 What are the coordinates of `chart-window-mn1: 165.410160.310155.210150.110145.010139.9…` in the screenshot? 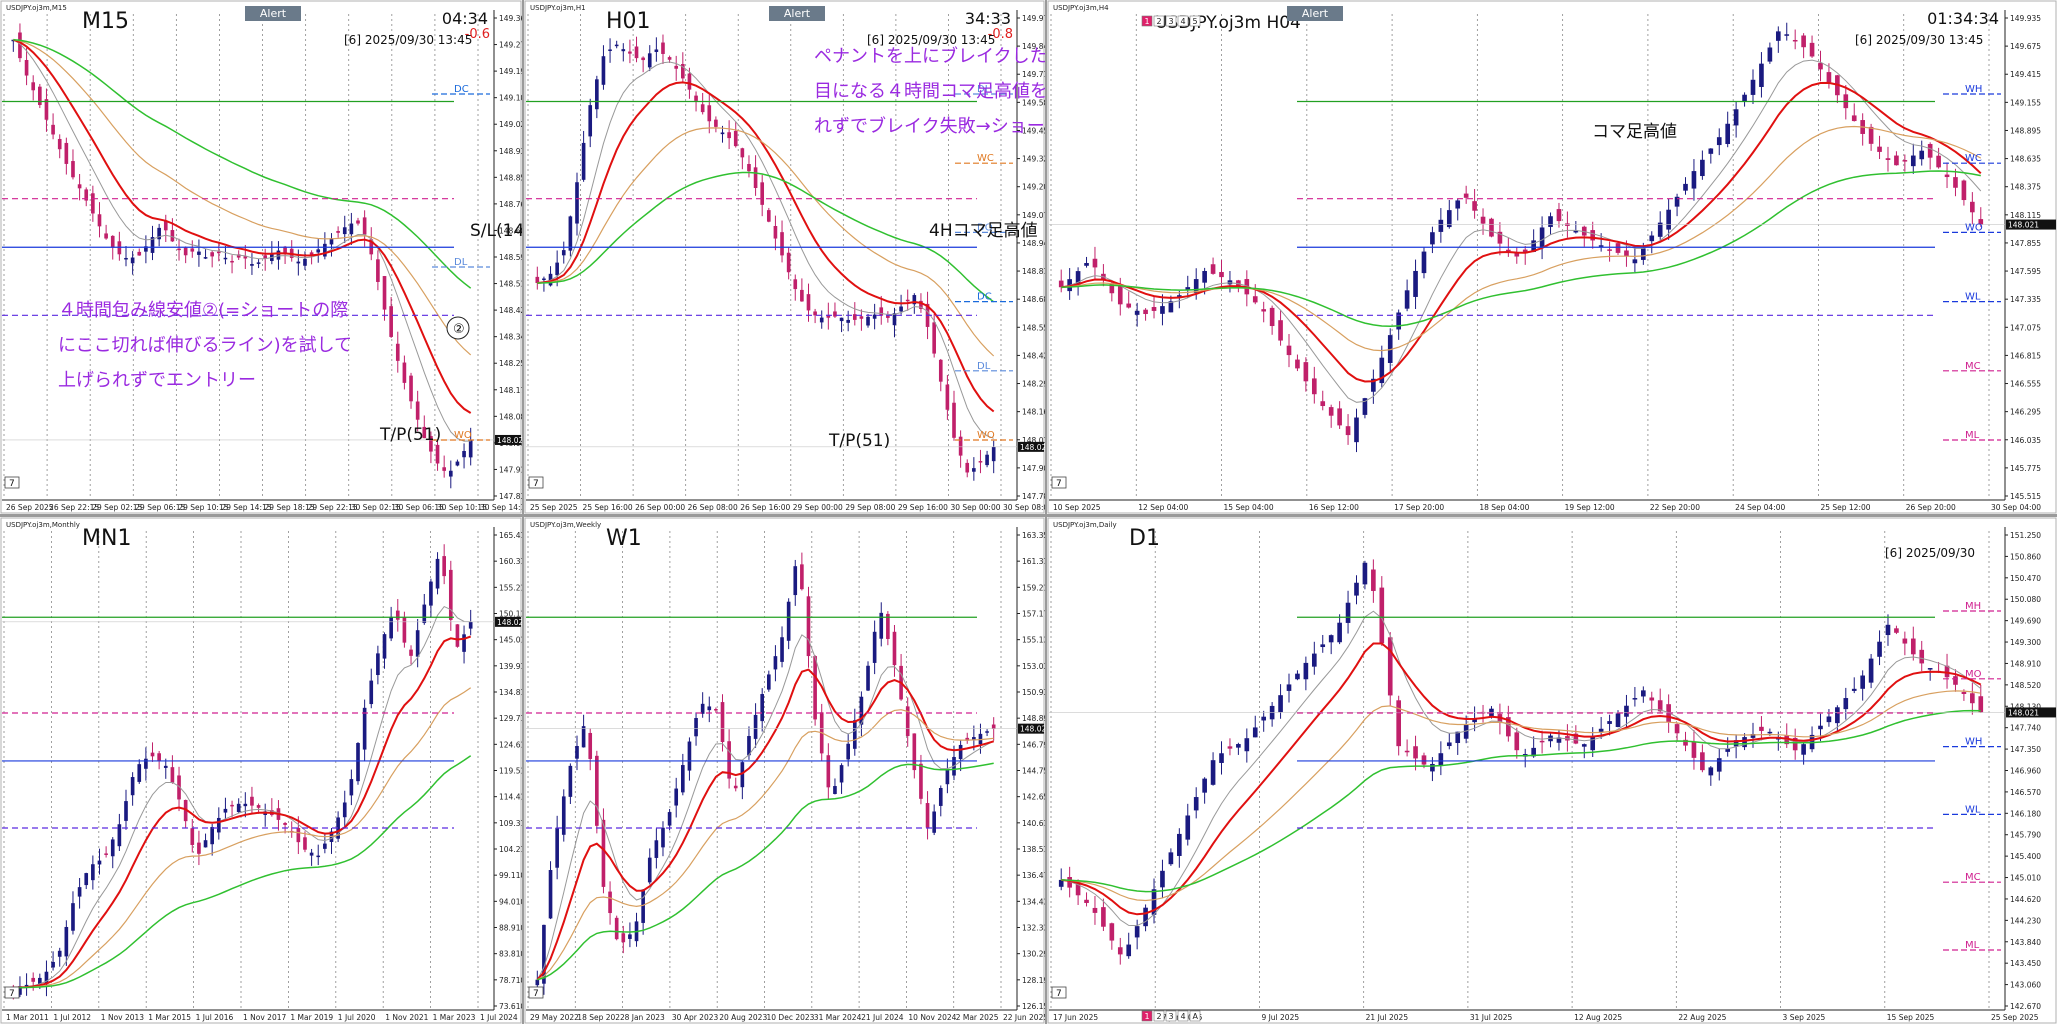 It's located at (261, 770).